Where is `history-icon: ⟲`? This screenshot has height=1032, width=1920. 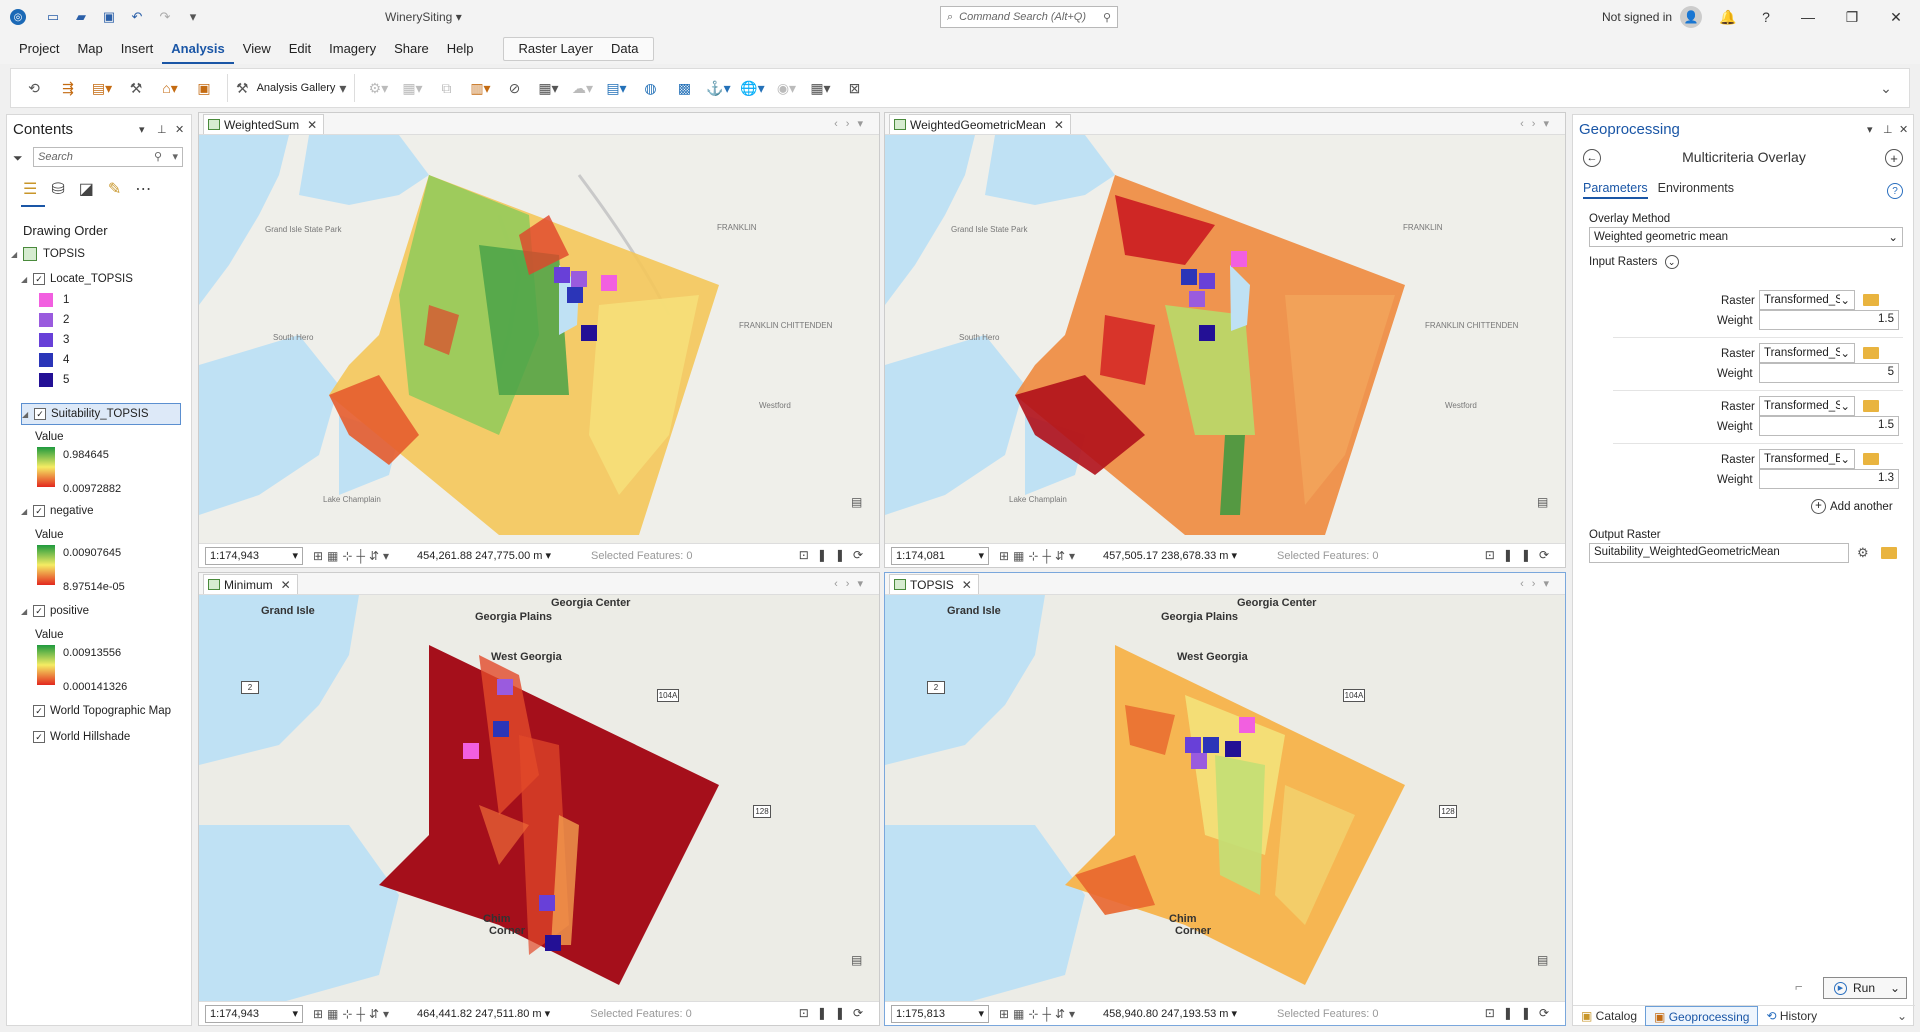
history-icon: ⟲ is located at coordinates (34, 88).